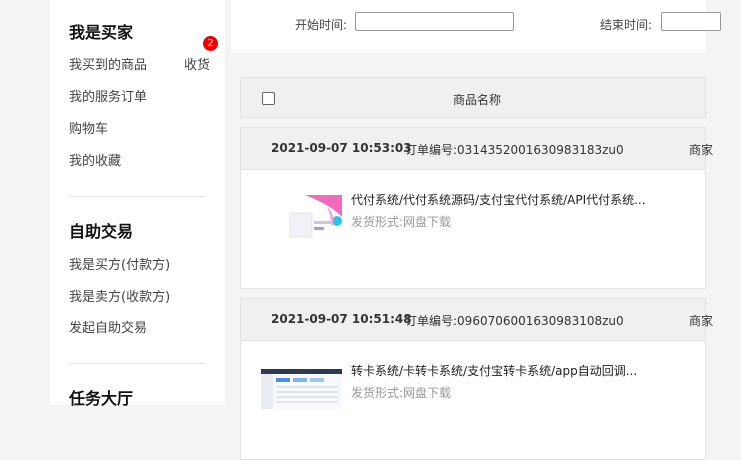  Describe the element at coordinates (197, 63) in the screenshot. I see `sidebar-item-receive: 收货` at that location.